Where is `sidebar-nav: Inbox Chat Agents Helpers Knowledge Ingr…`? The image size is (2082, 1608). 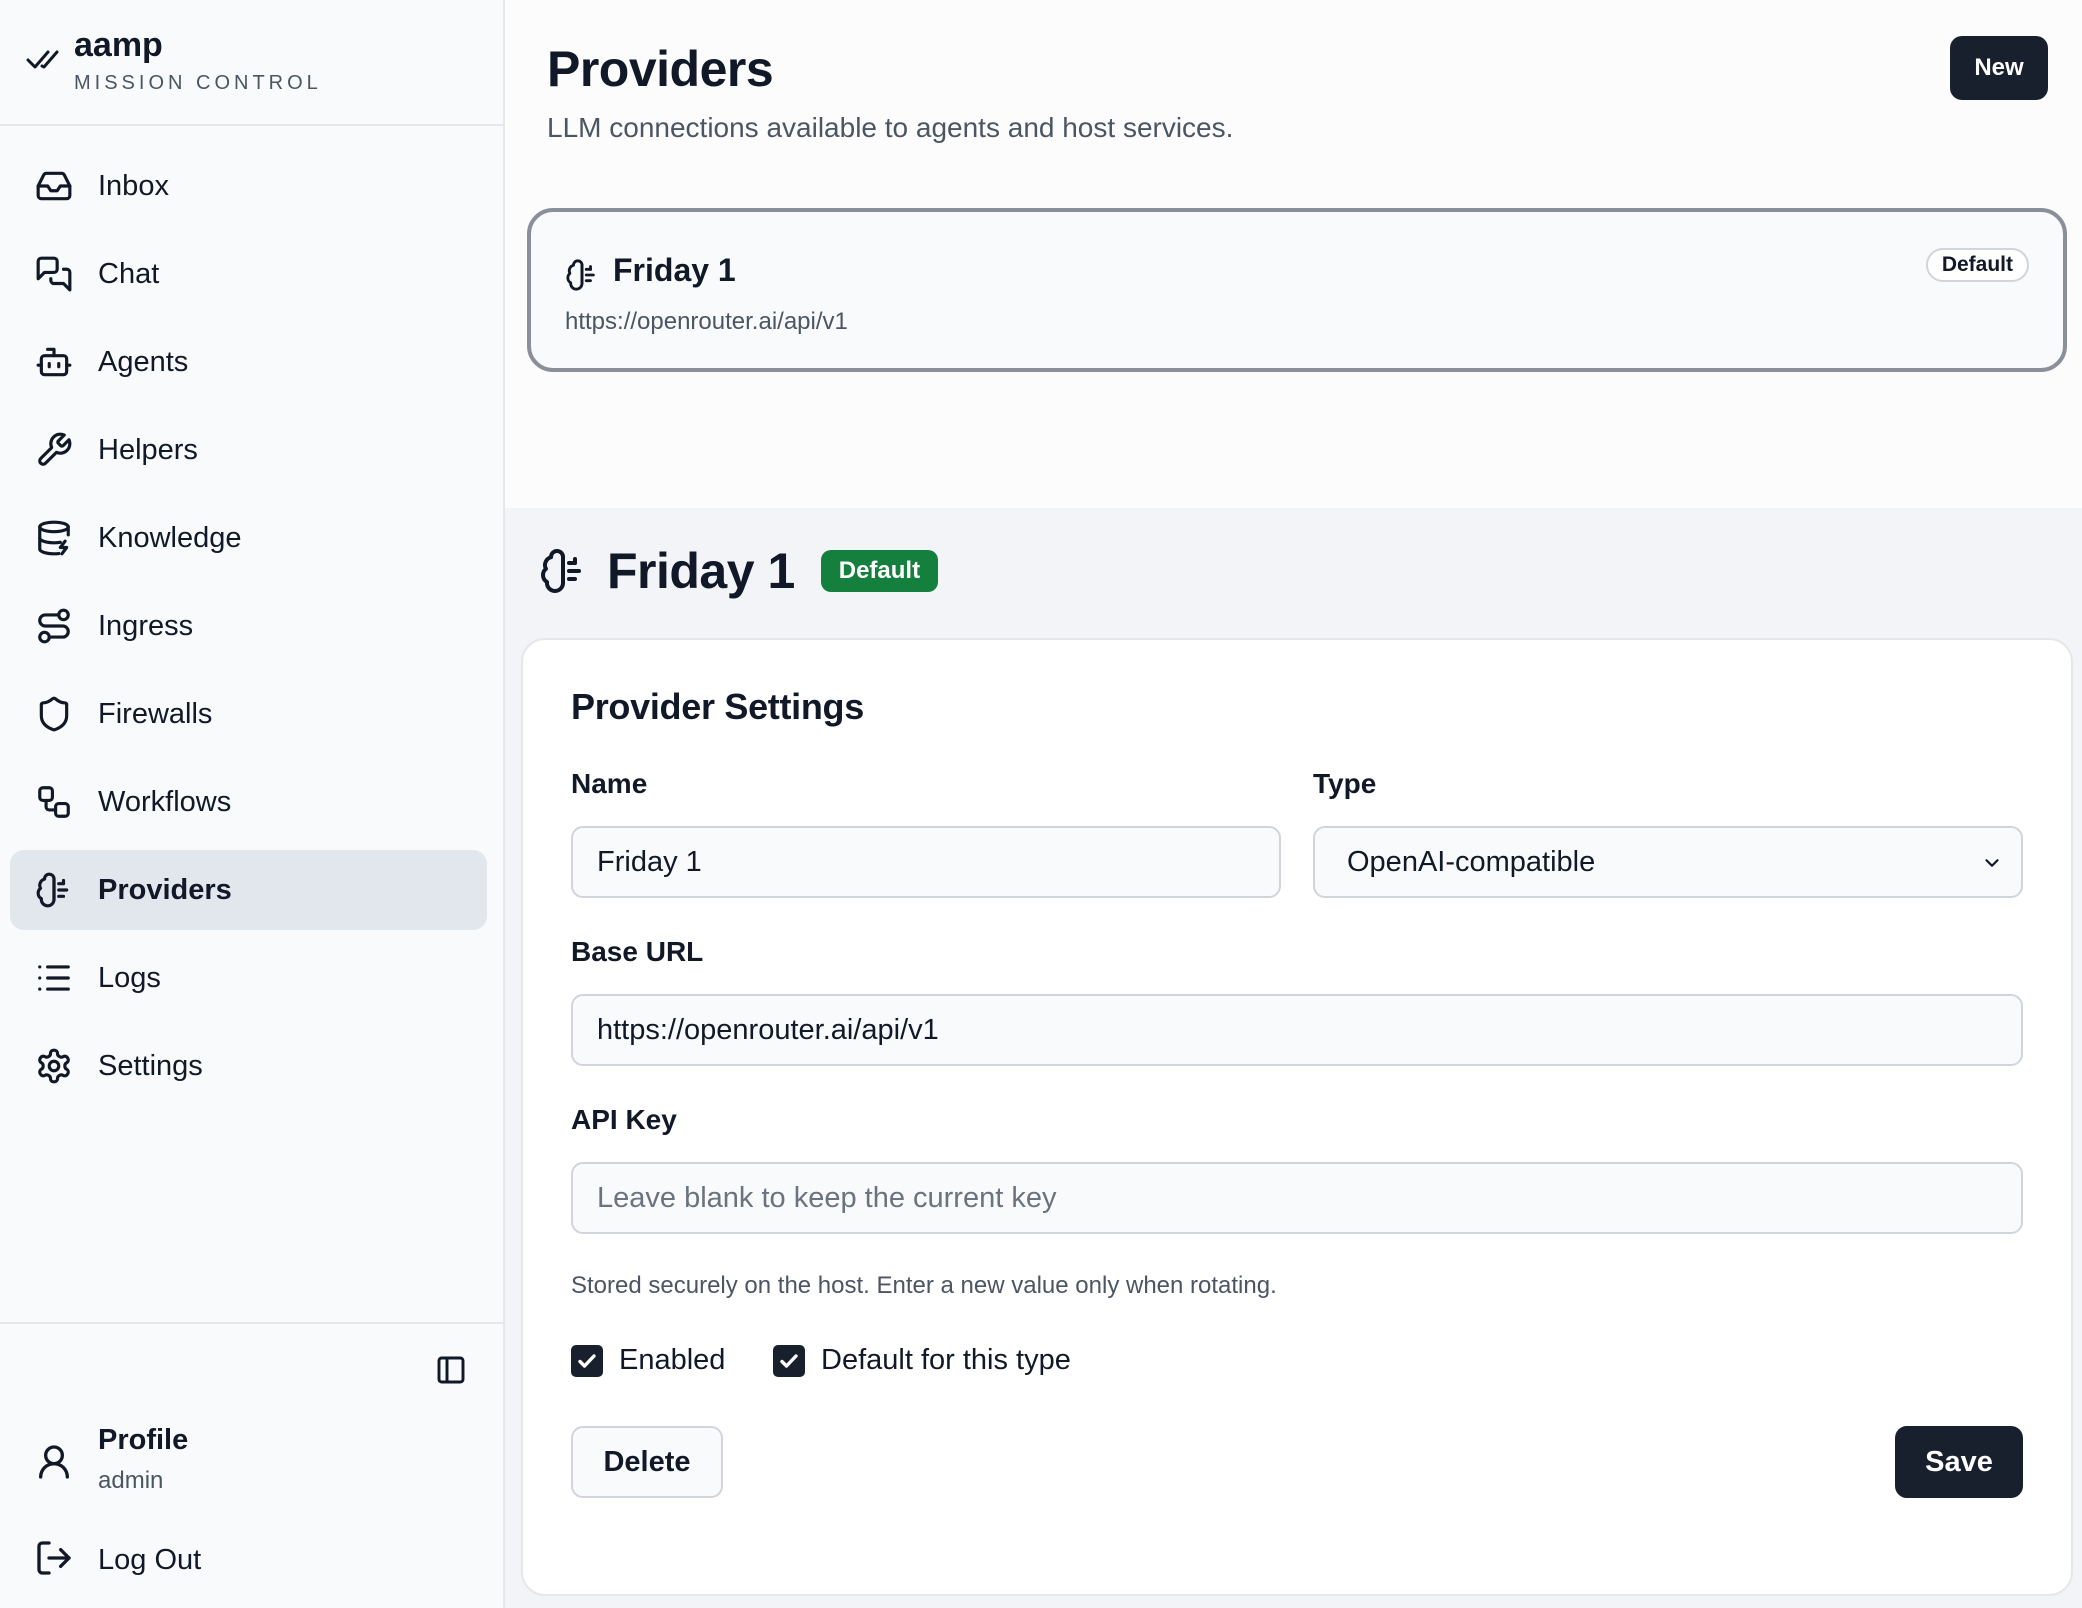
sidebar-nav: Inbox Chat Agents Helpers Knowledge Ingr… is located at coordinates (248, 630).